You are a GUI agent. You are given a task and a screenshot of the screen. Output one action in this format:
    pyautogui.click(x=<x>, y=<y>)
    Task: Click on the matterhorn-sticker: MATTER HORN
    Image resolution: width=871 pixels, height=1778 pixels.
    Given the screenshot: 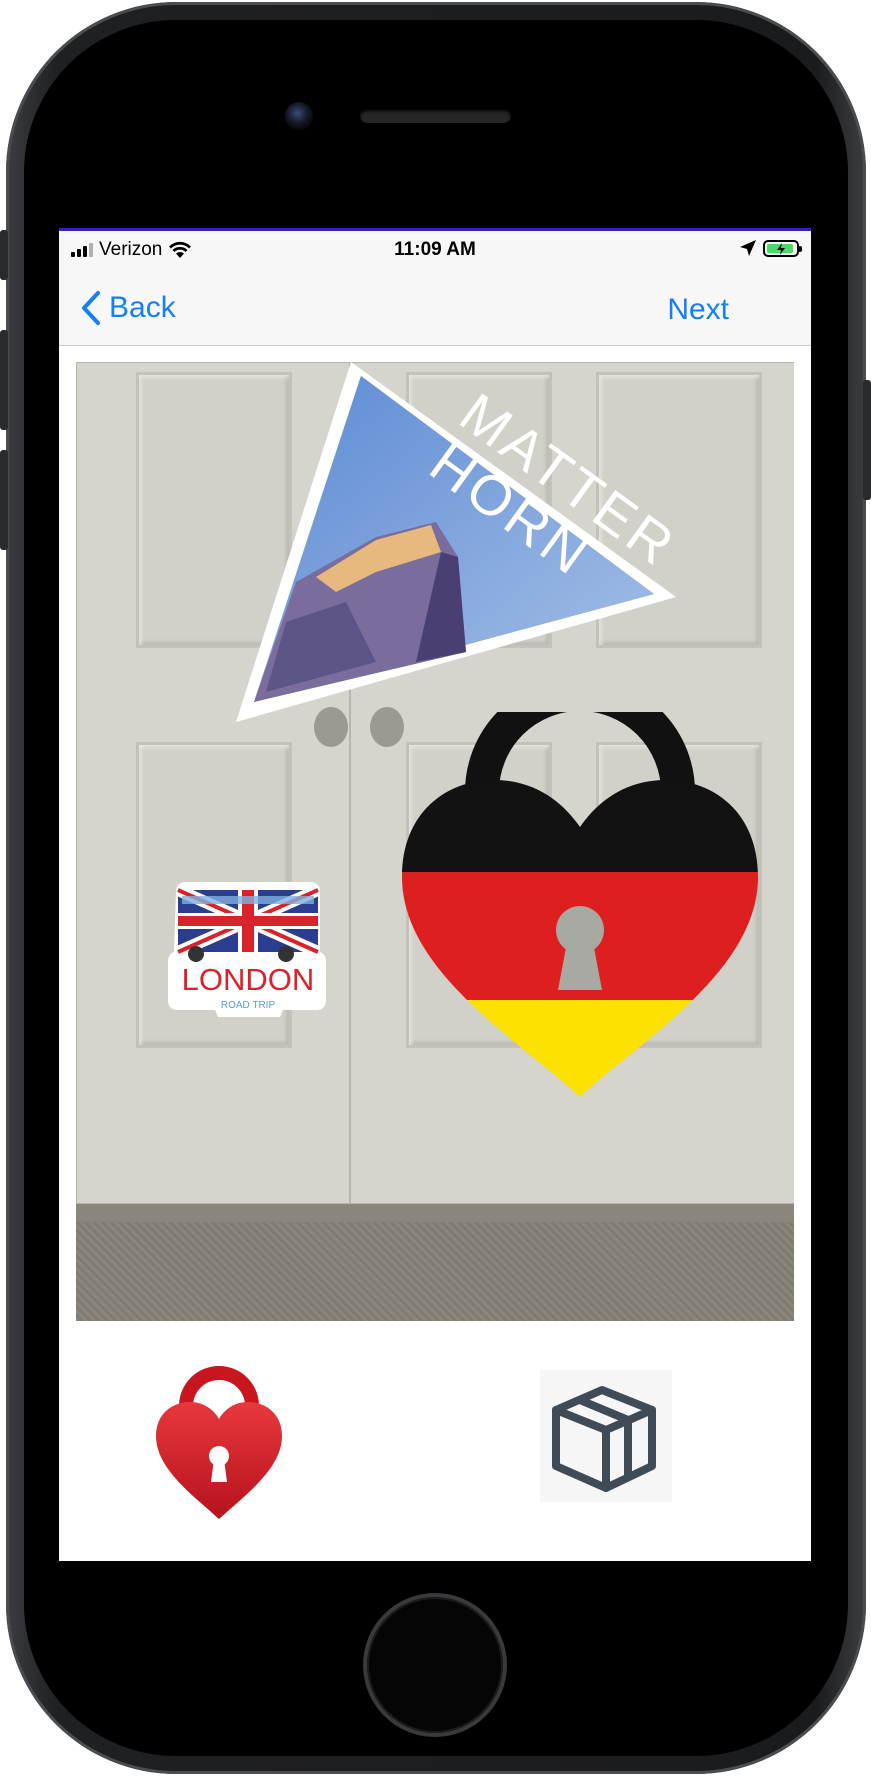 What is the action you would take?
    pyautogui.click(x=456, y=552)
    